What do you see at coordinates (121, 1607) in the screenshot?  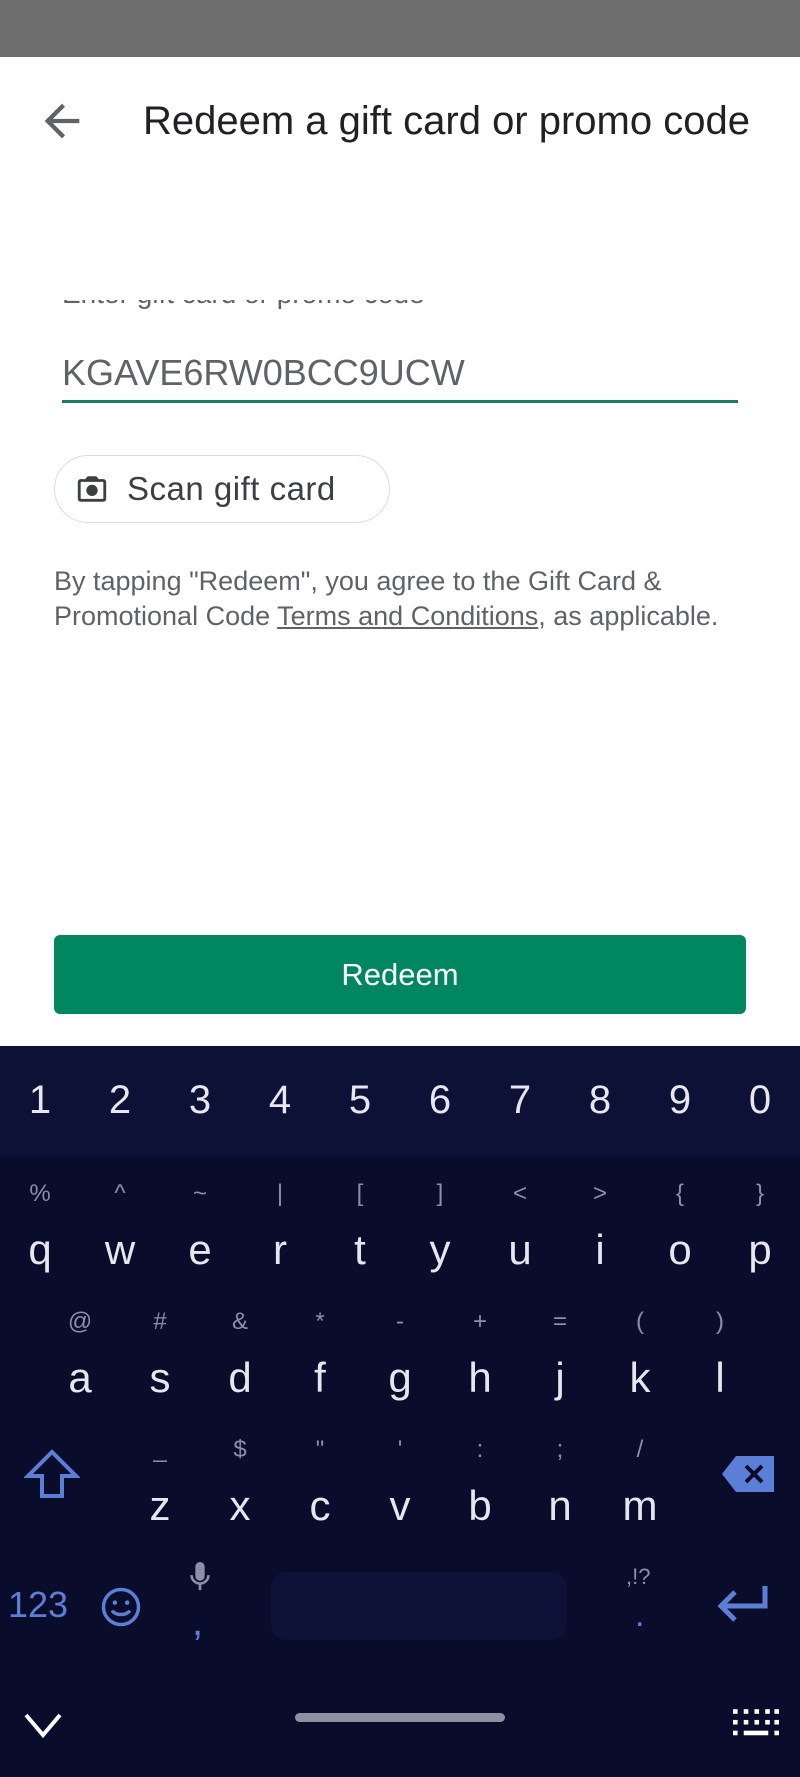 I see `emoji-icon` at bounding box center [121, 1607].